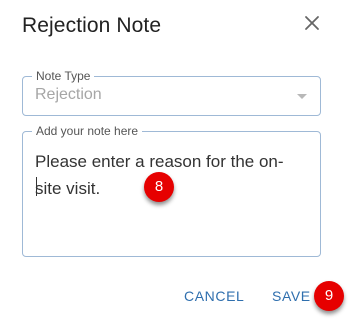  Describe the element at coordinates (68, 94) in the screenshot. I see `note-type-value: Rejection` at that location.